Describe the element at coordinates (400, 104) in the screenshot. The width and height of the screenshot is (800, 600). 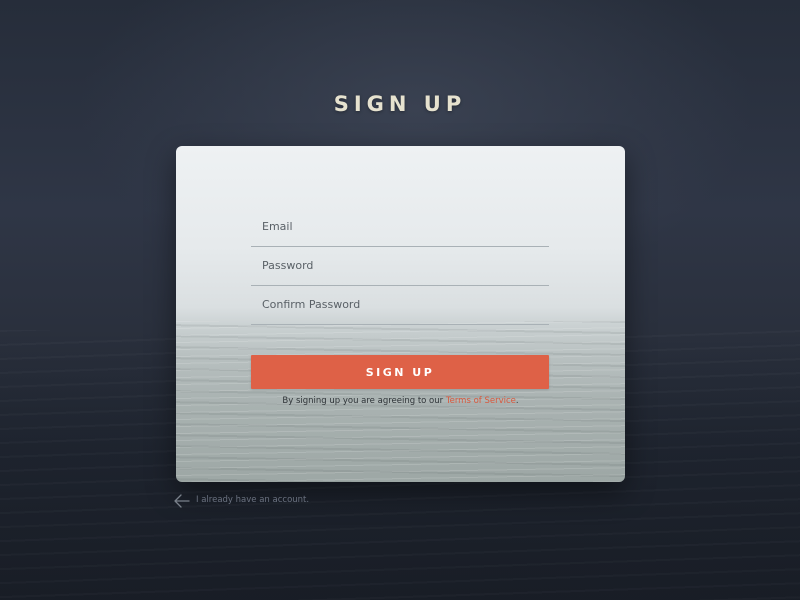
I see `page-title: SIGN UP` at that location.